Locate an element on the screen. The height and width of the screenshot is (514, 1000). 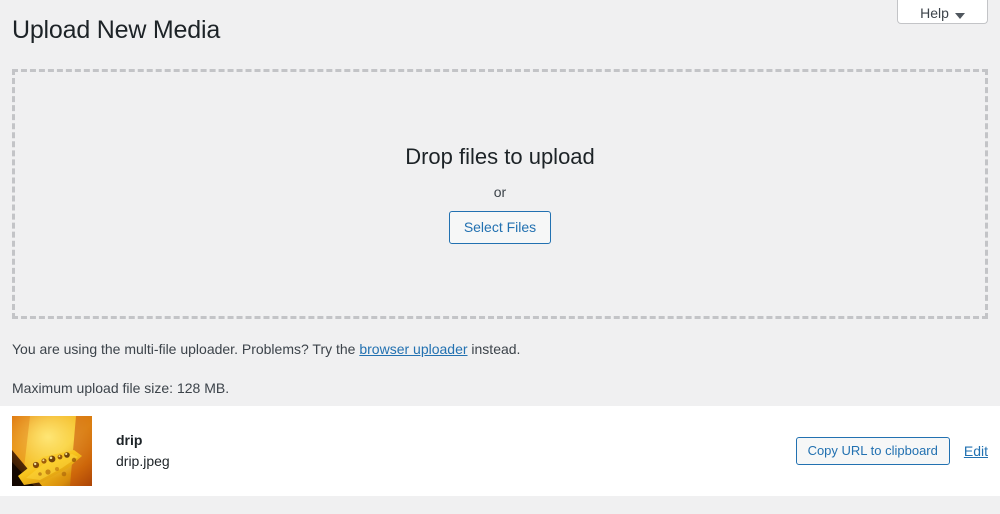
drop-zone-or-label: or is located at coordinates (500, 191).